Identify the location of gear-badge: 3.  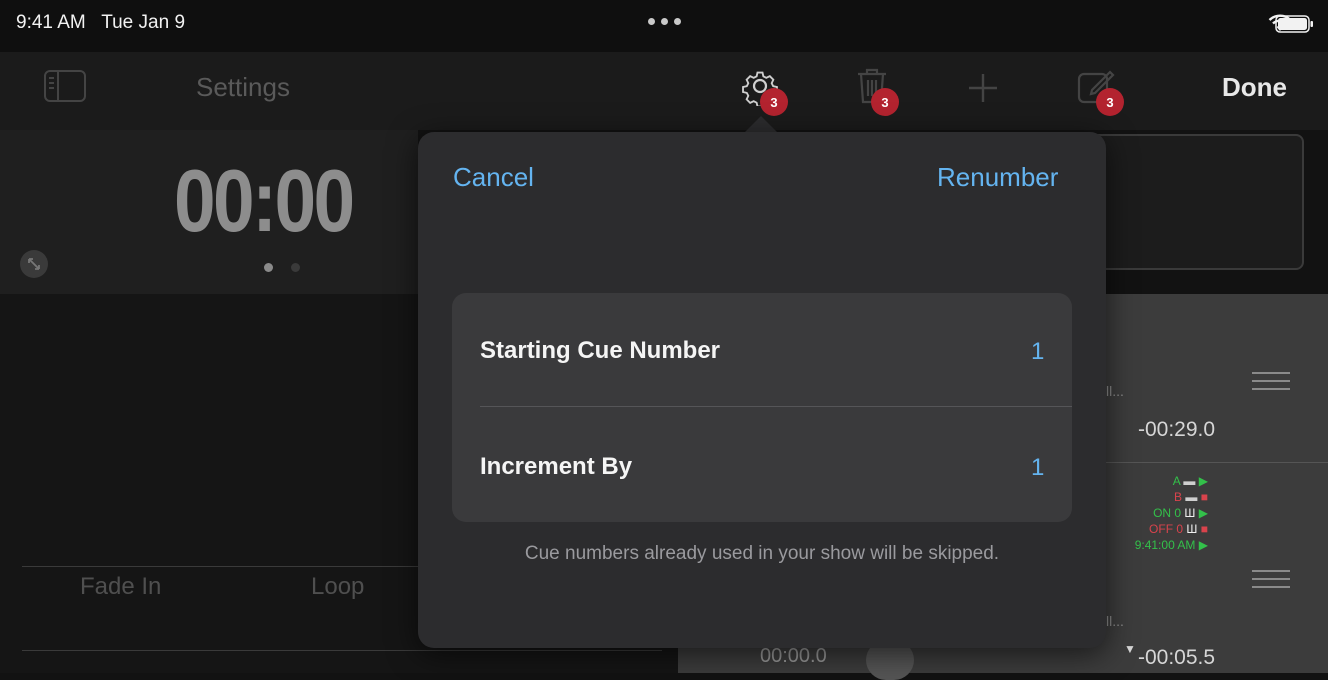
(774, 102).